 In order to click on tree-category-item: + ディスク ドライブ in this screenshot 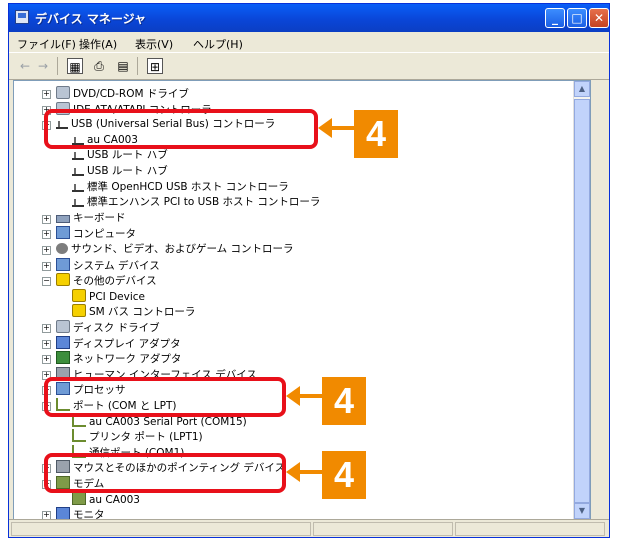, I will do `click(101, 327)`.